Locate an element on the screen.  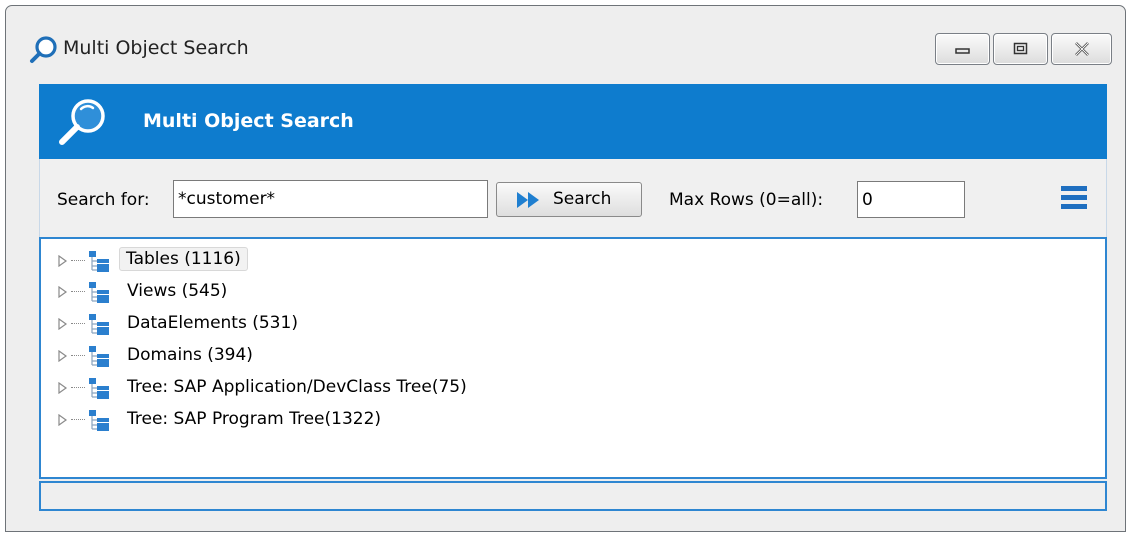
status-bar is located at coordinates (573, 496).